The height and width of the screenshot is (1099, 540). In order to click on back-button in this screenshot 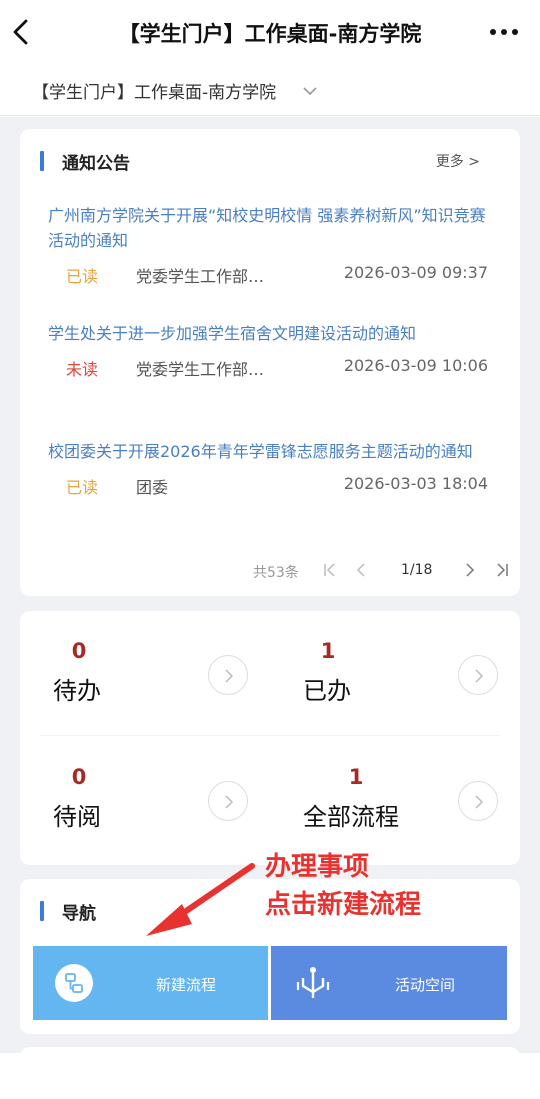, I will do `click(22, 32)`.